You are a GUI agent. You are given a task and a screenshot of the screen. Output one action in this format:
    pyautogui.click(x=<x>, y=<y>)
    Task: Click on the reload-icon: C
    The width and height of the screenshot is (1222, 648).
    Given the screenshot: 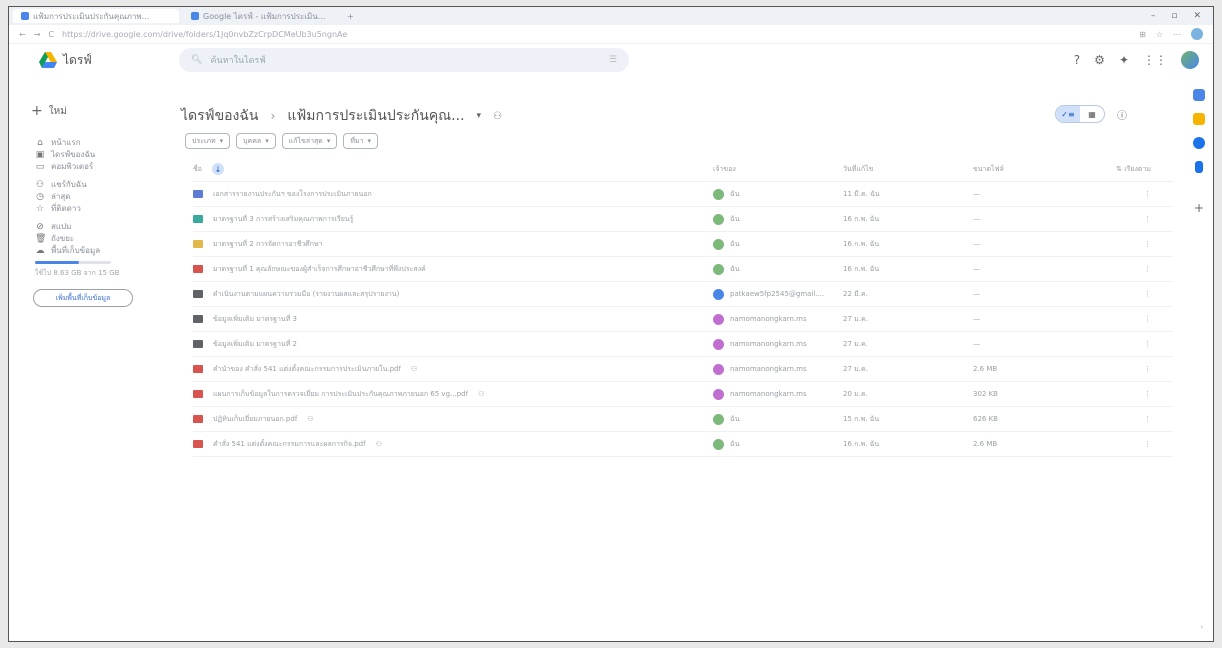 What is the action you would take?
    pyautogui.click(x=51, y=34)
    